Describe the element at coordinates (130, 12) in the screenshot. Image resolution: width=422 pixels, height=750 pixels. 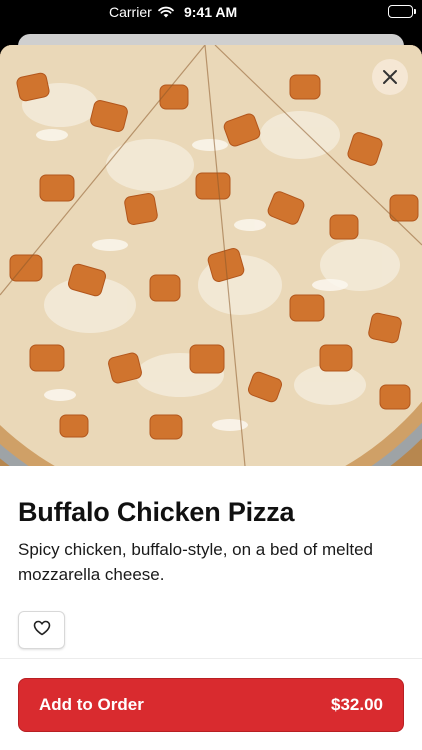
I see `carrier-label: Carrier` at that location.